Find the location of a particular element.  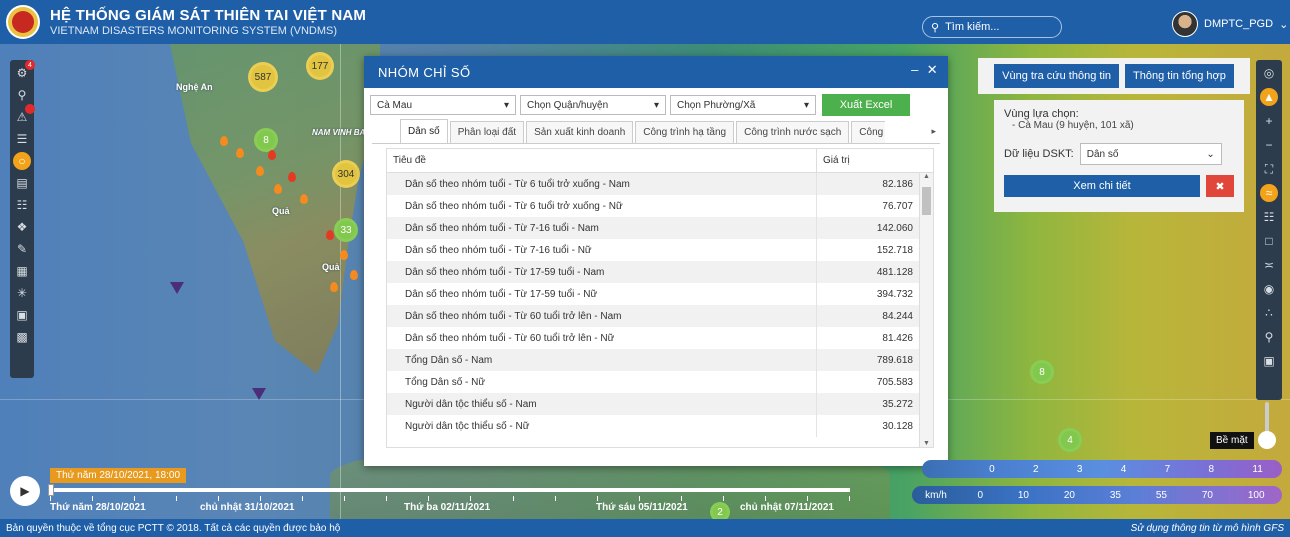

layers-alt-icon: ☷ is located at coordinates (22, 205).